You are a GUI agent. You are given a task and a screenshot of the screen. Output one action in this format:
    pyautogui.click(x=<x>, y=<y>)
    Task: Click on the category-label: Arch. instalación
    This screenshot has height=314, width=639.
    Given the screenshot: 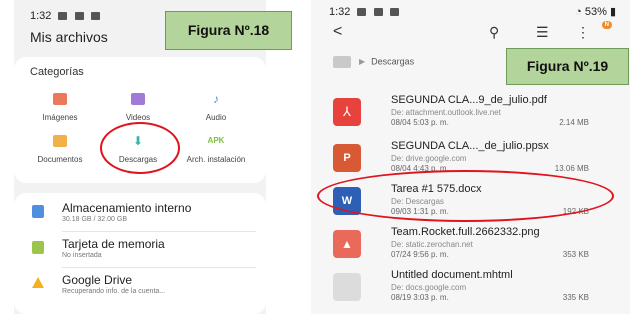 What is the action you would take?
    pyautogui.click(x=216, y=159)
    